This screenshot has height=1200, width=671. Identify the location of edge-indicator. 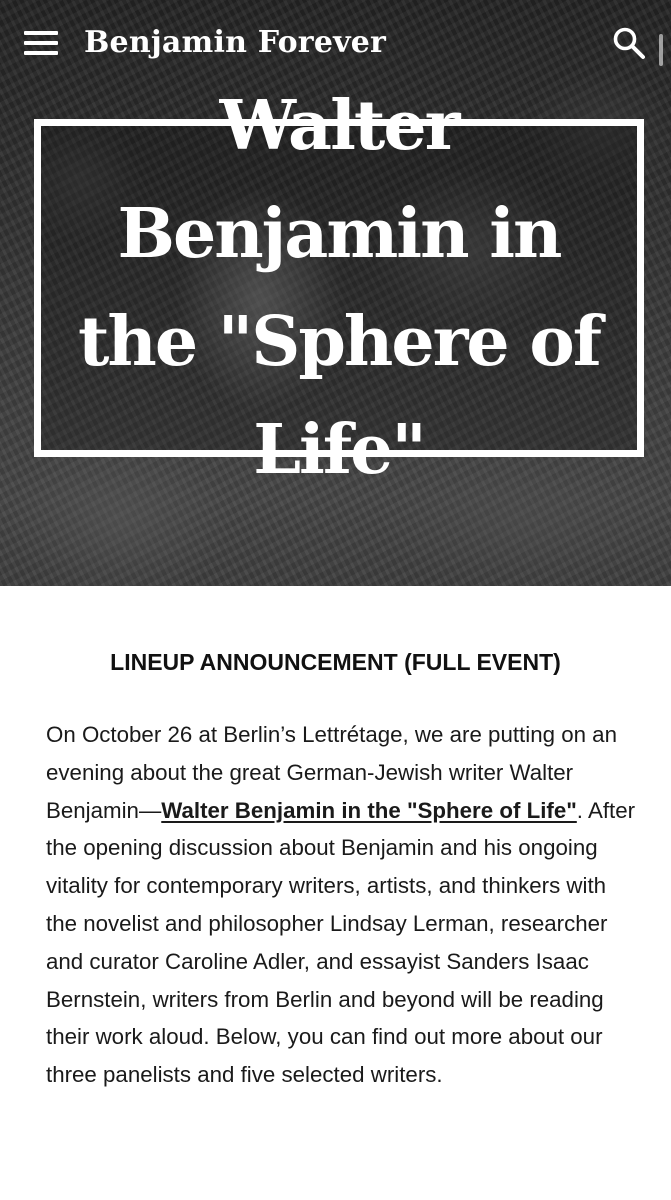
(661, 50).